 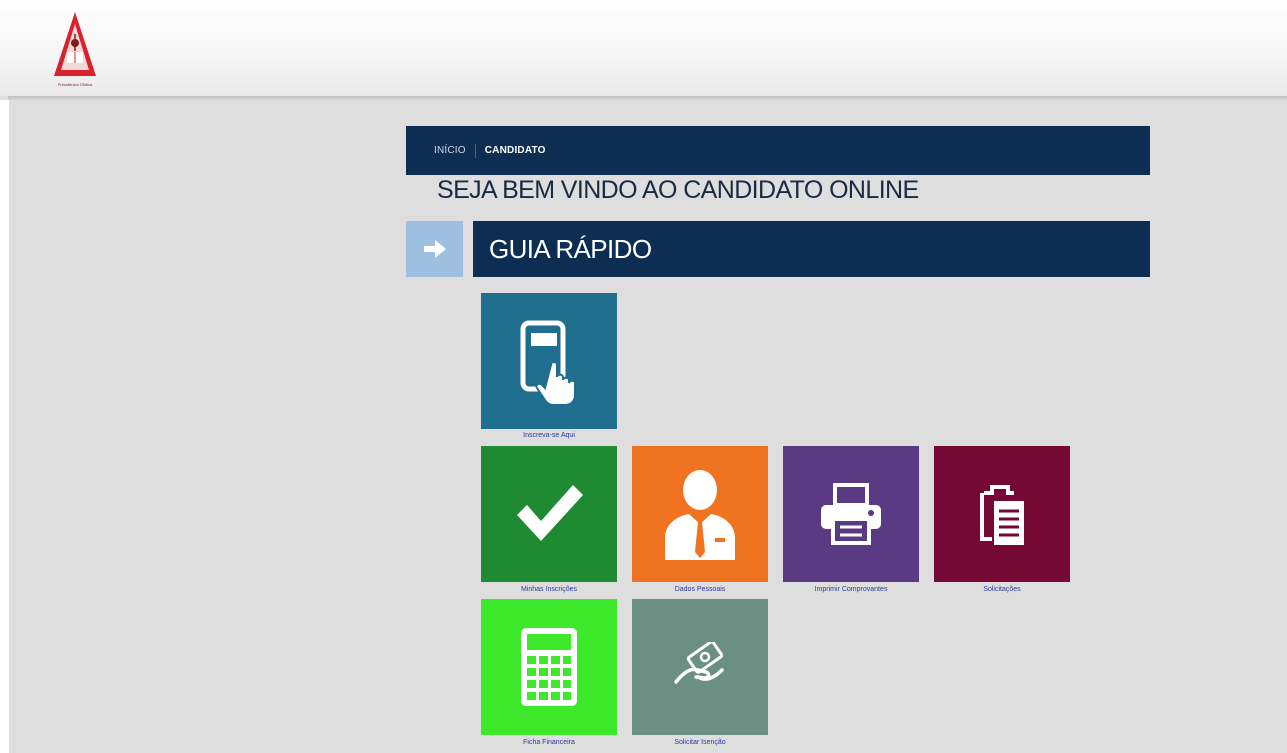 I want to click on left-edge, so click(x=4, y=426).